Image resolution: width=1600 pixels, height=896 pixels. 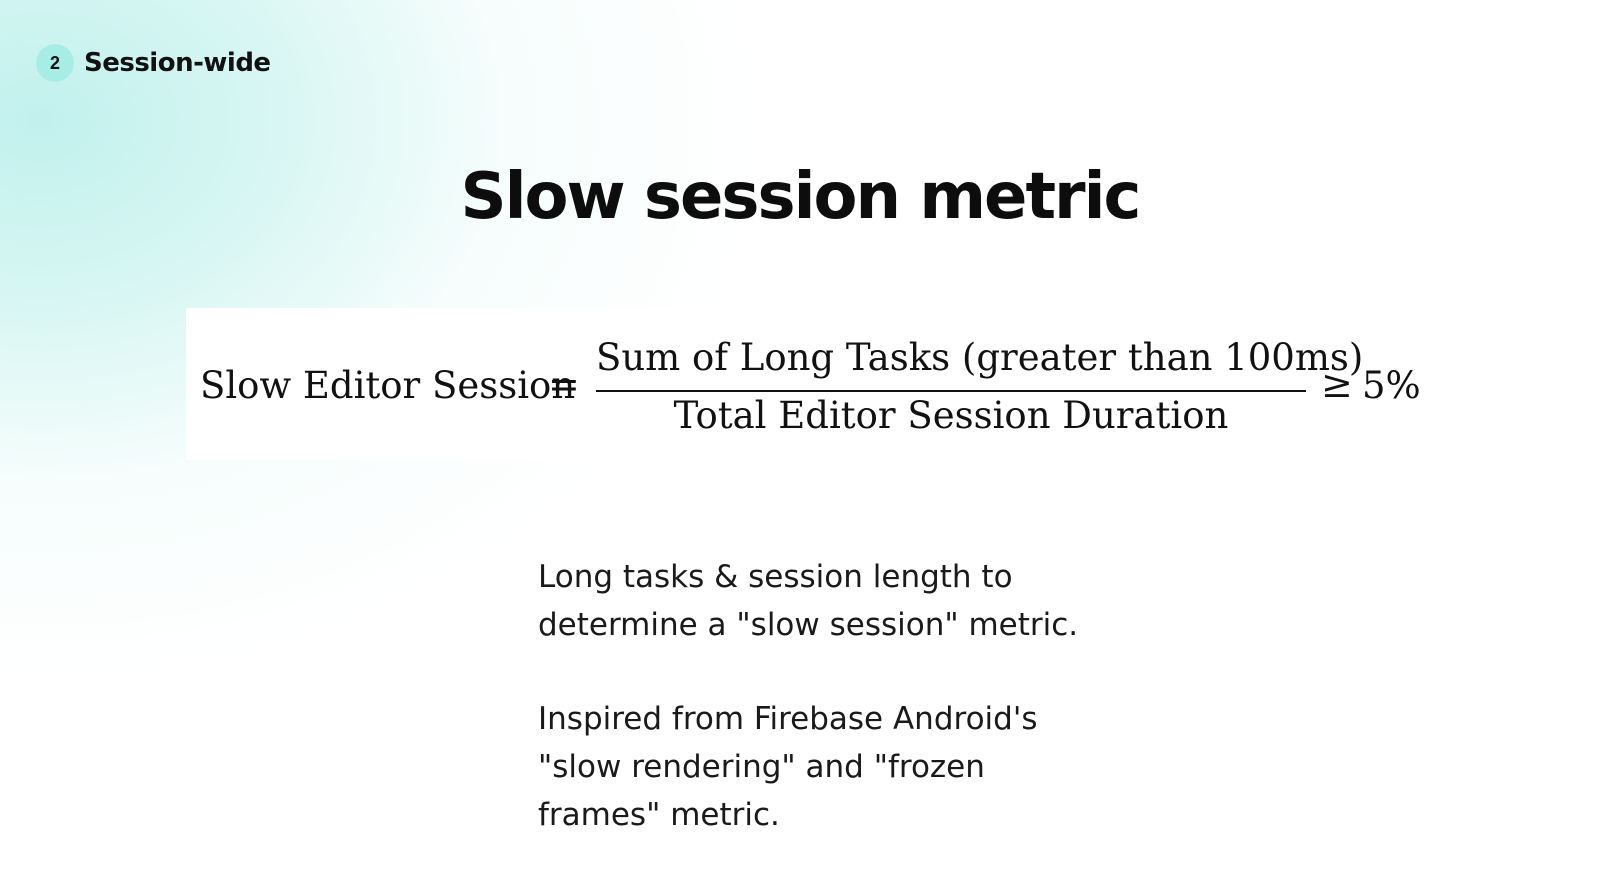 I want to click on formula-denominator: Total Editor Session Duration, so click(x=951, y=415).